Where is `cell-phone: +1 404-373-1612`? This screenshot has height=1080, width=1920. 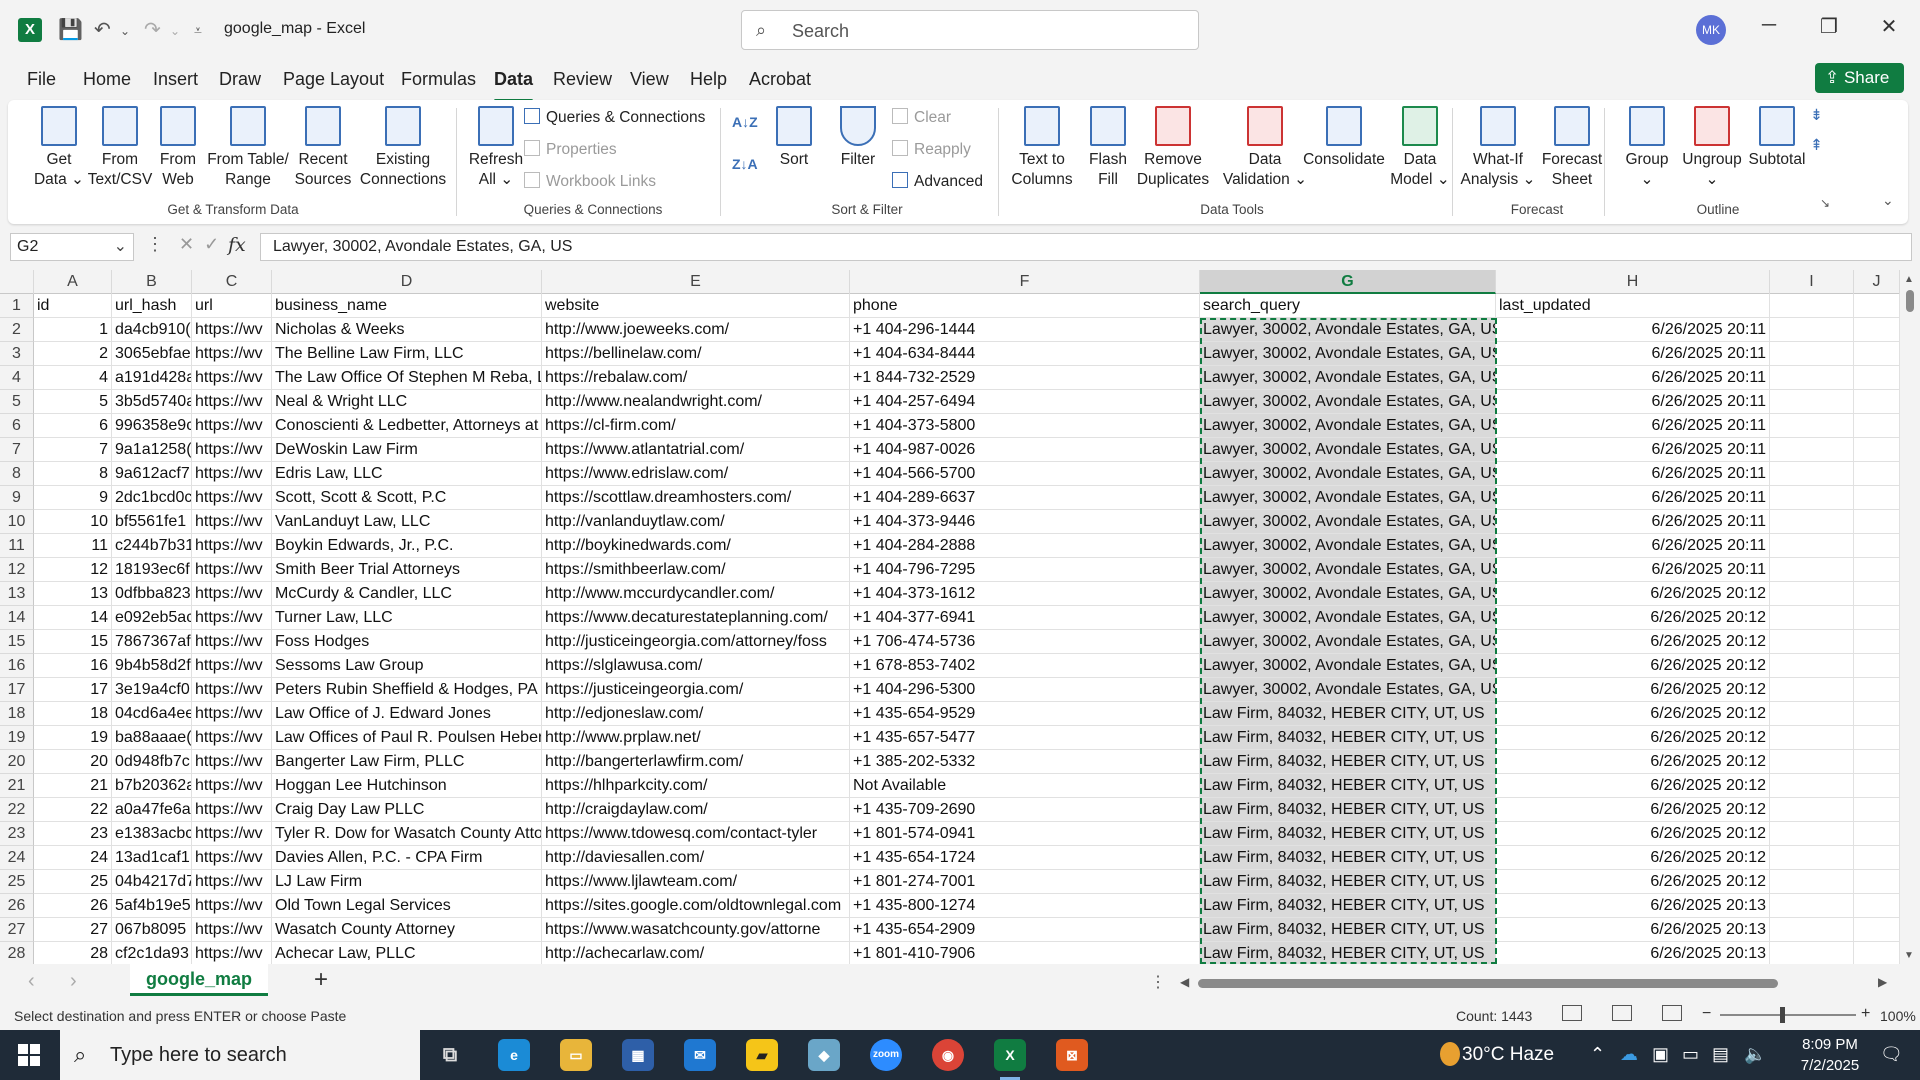
cell-phone: +1 404-373-1612 is located at coordinates (1025, 594).